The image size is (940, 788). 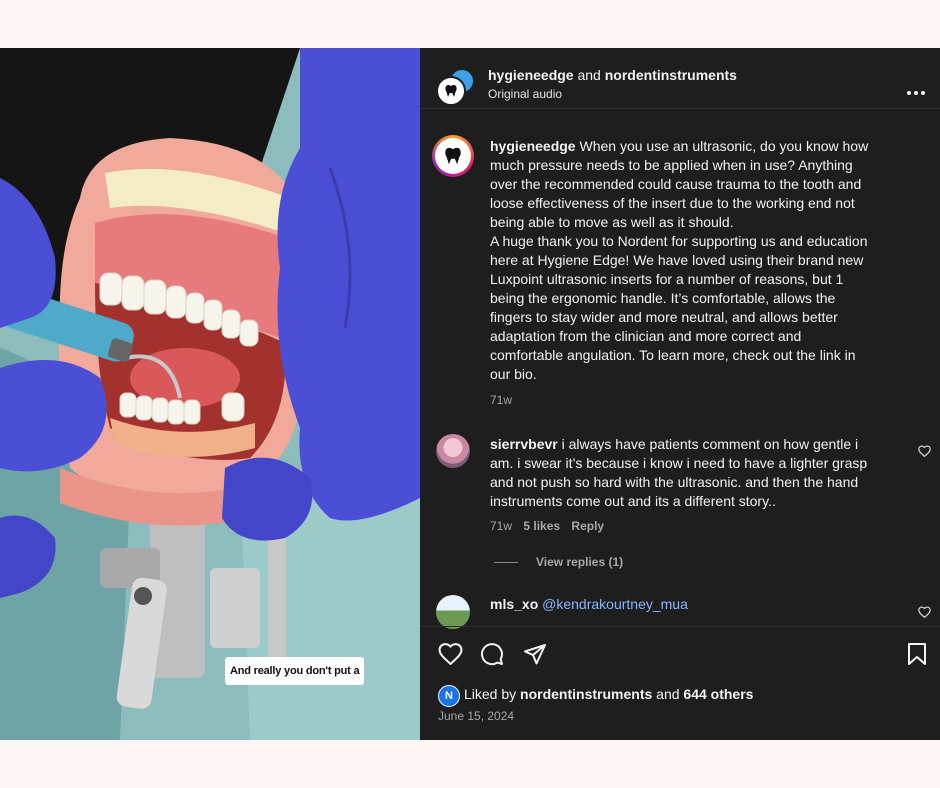 What do you see at coordinates (917, 656) in the screenshot?
I see `bookmark-icon` at bounding box center [917, 656].